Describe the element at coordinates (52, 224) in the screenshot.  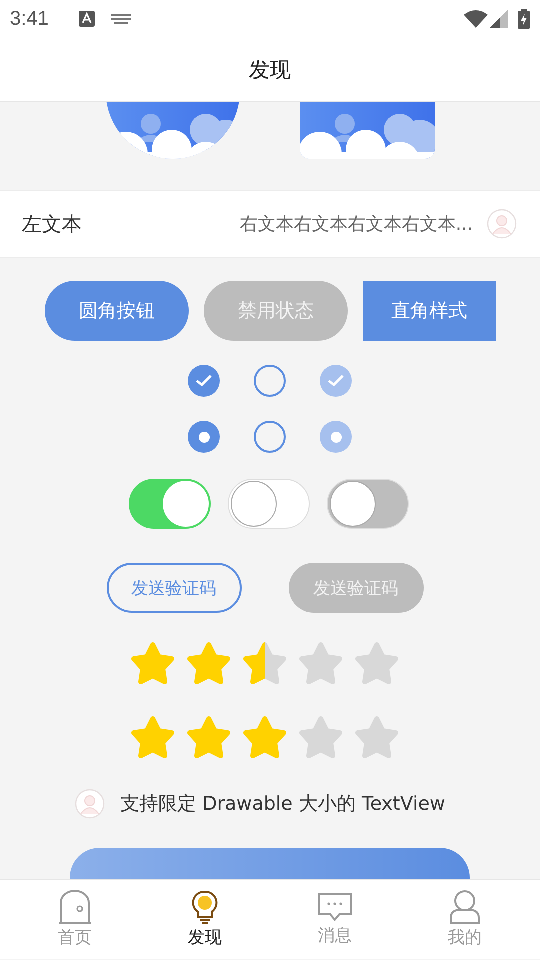
I see `left-text: 左文本` at that location.